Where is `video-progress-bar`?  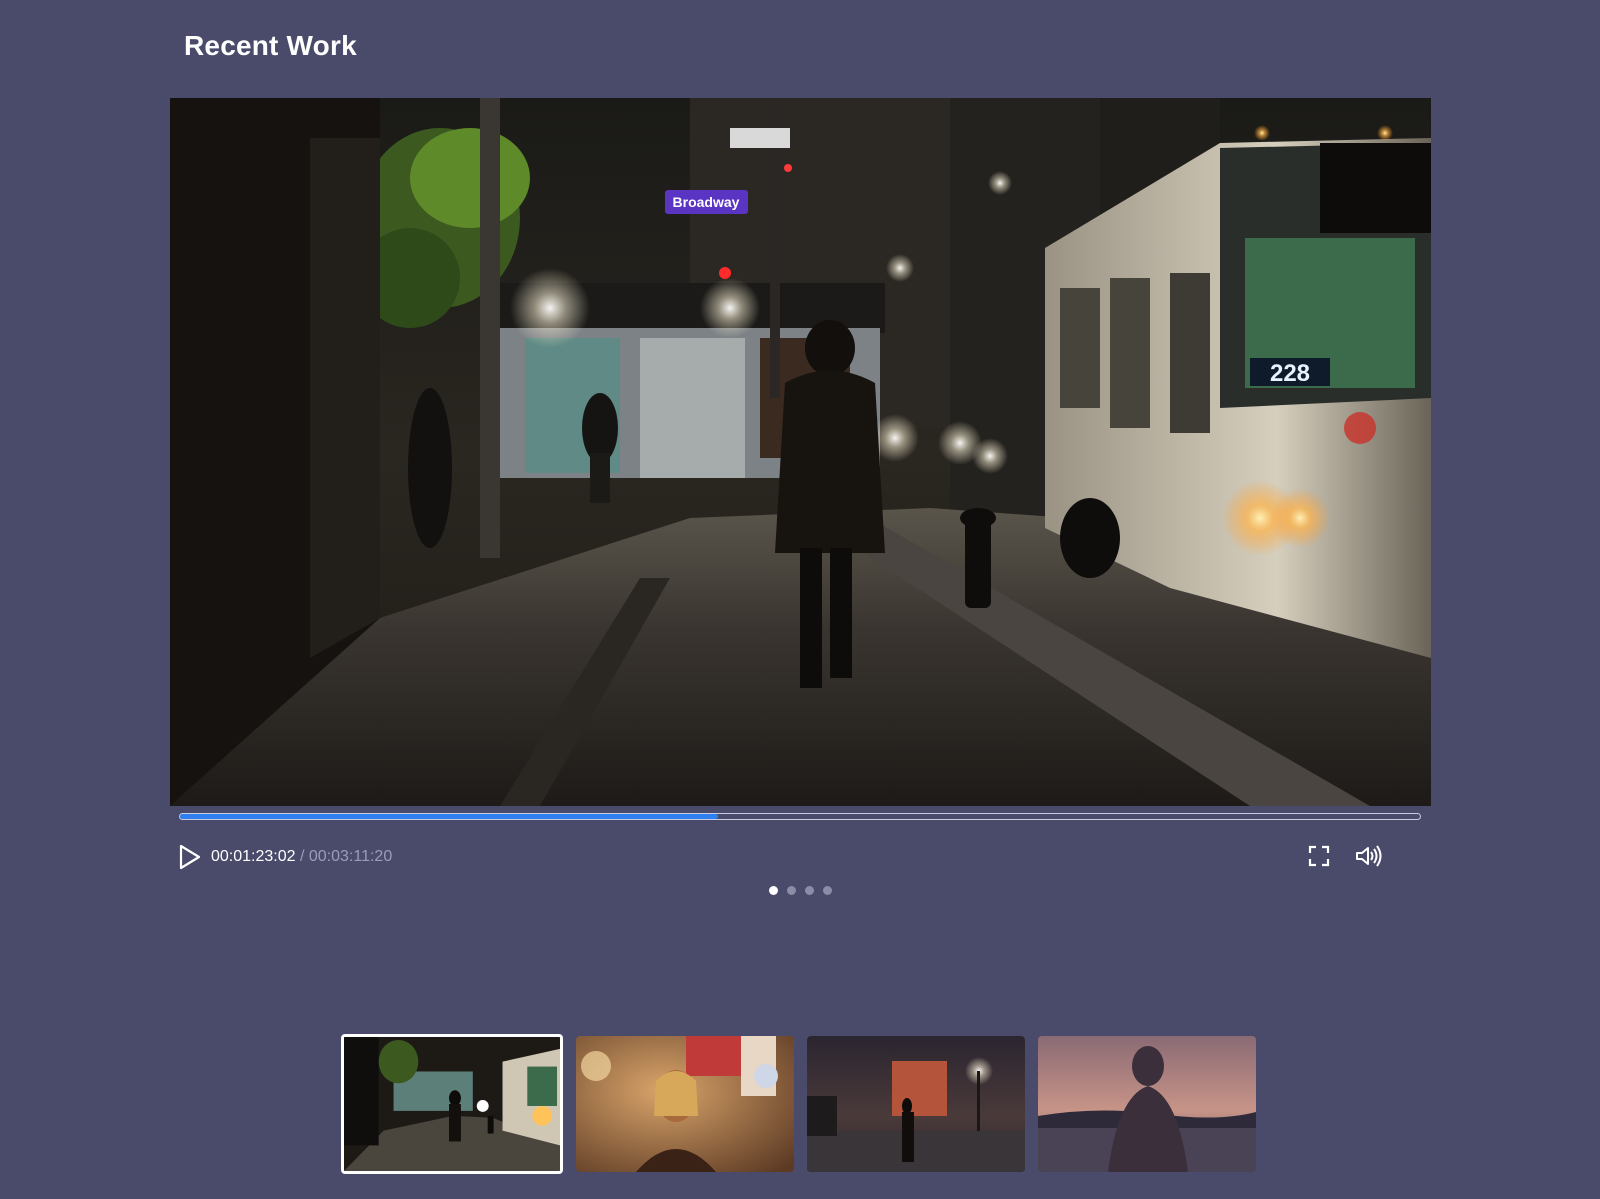
video-progress-bar is located at coordinates (800, 816).